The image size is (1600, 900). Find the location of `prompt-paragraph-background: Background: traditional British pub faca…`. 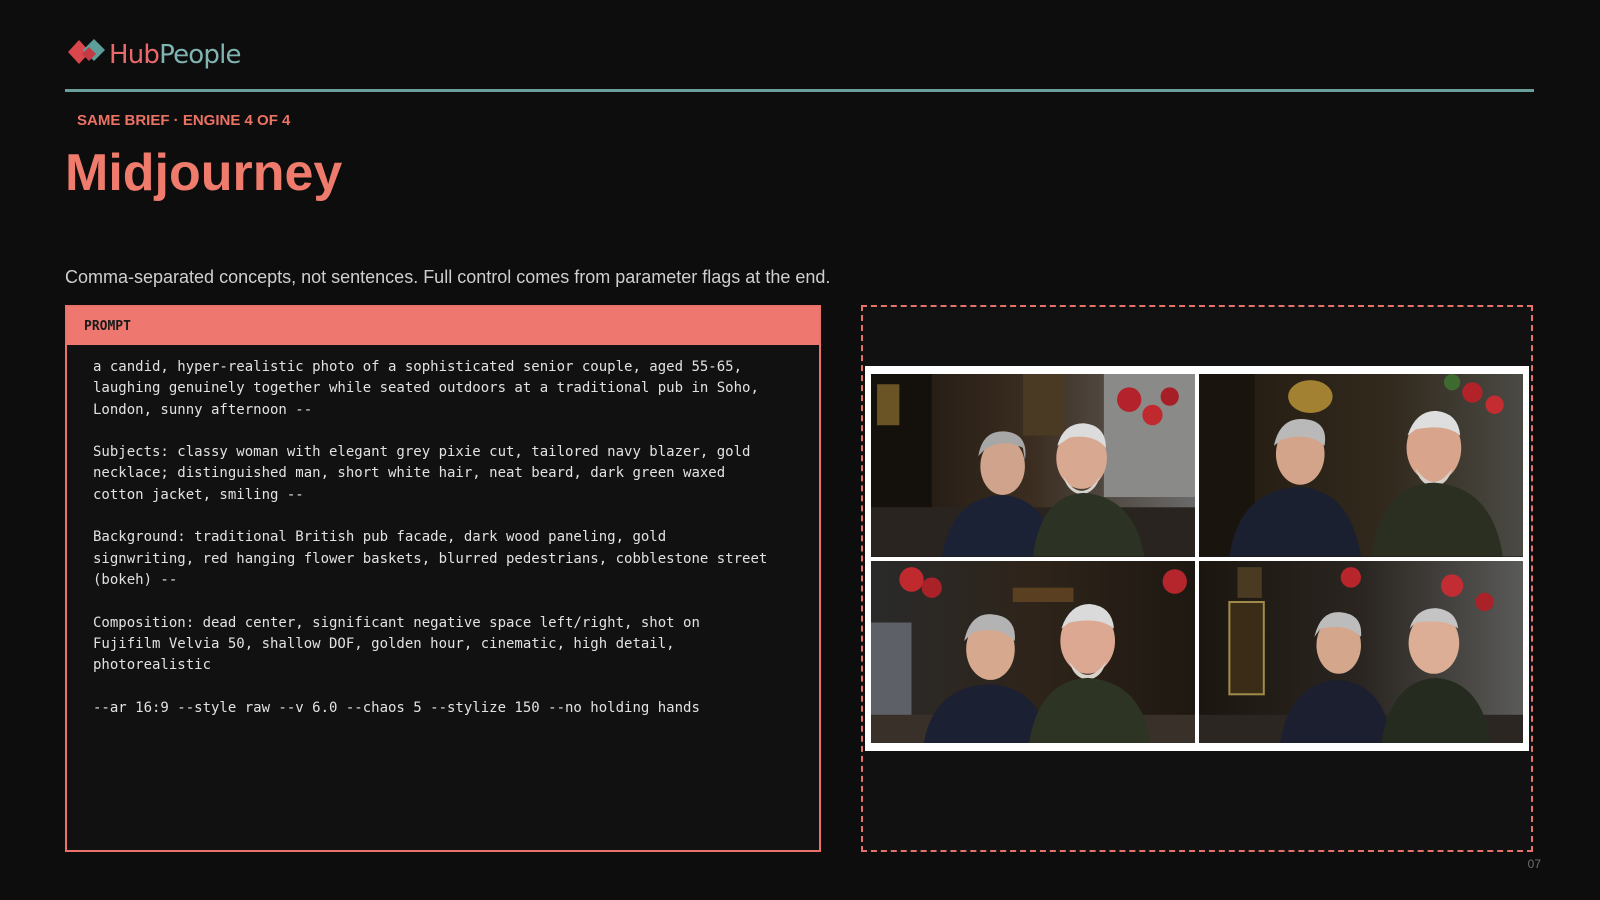

prompt-paragraph-background: Background: traditional British pub faca… is located at coordinates (430, 558).